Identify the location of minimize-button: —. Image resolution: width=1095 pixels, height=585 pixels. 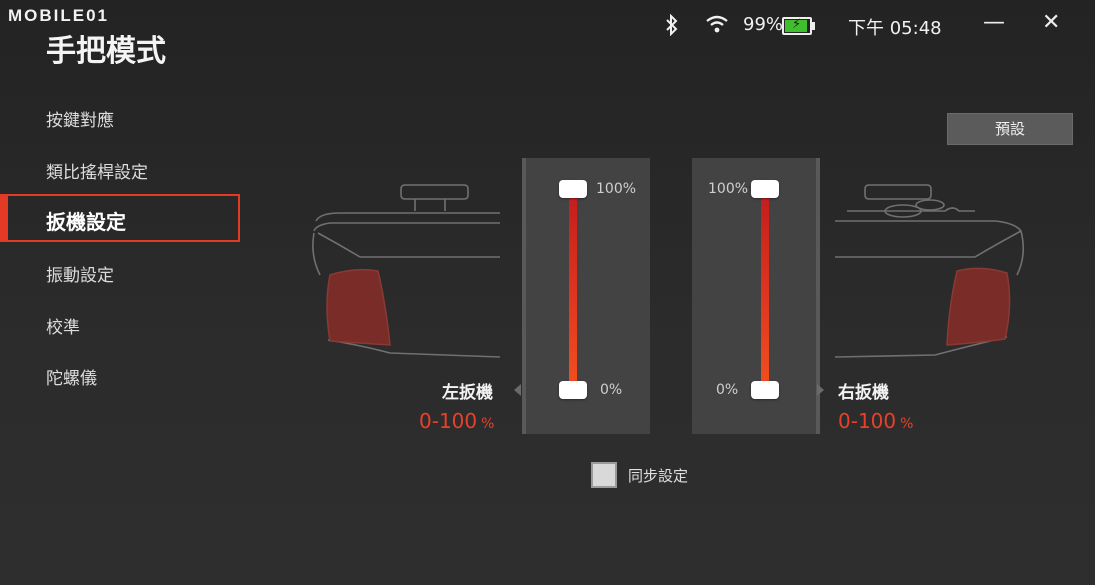
(994, 22).